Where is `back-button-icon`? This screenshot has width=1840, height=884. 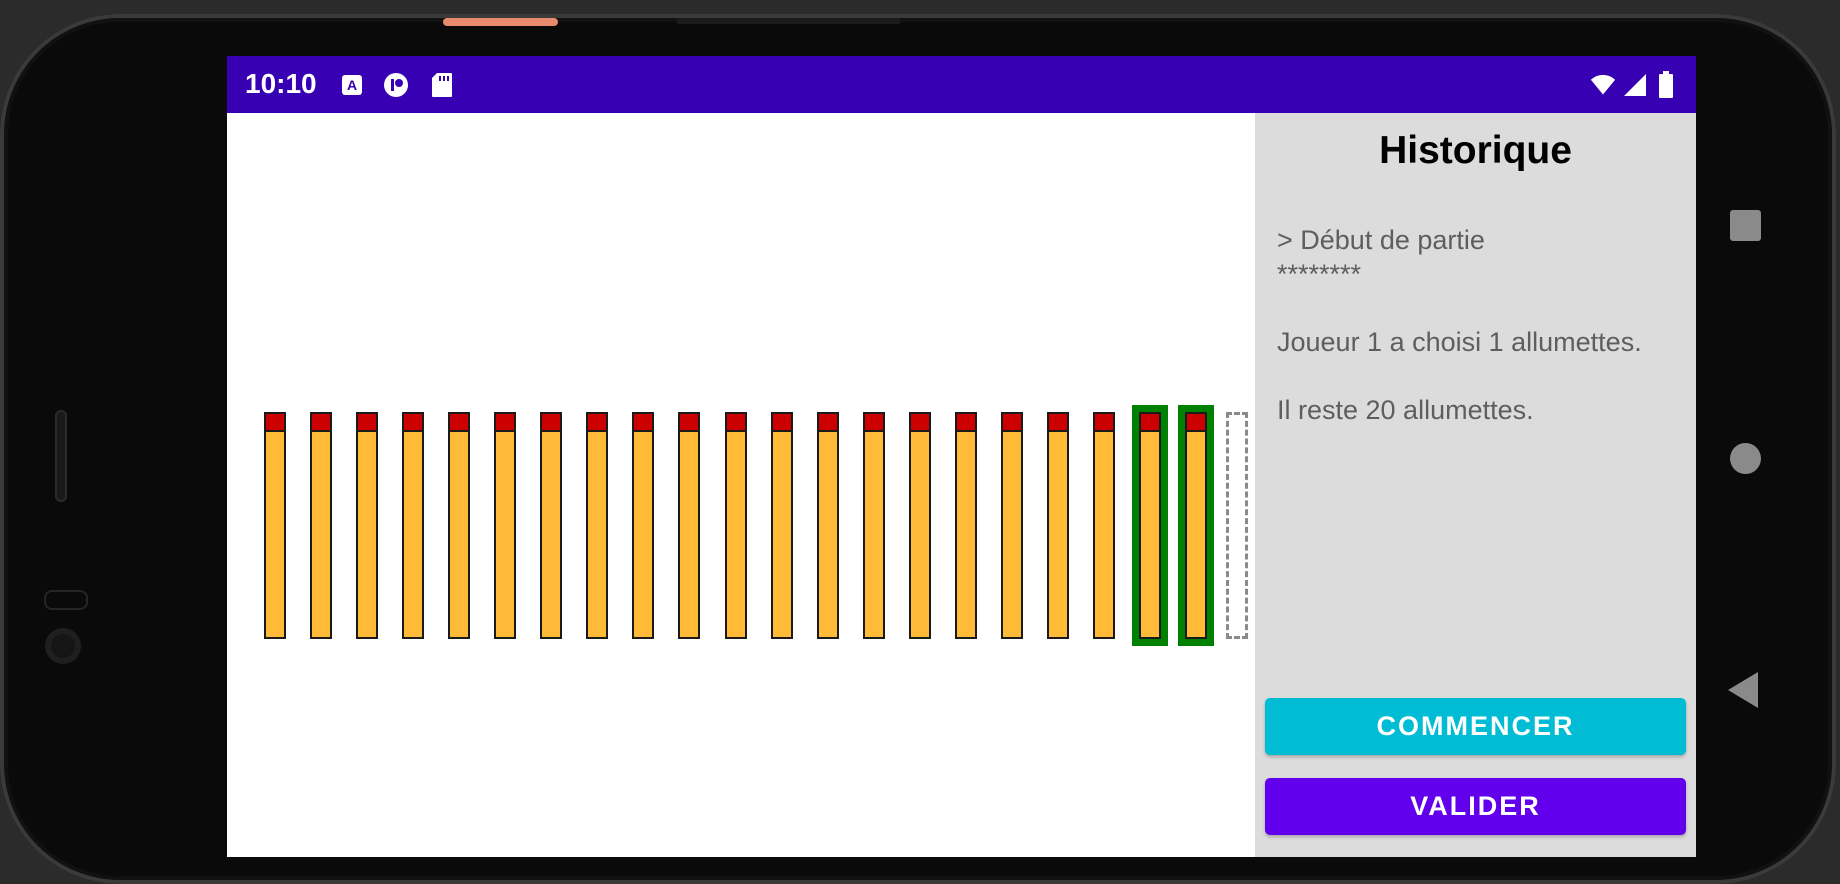
back-button-icon is located at coordinates (1743, 690).